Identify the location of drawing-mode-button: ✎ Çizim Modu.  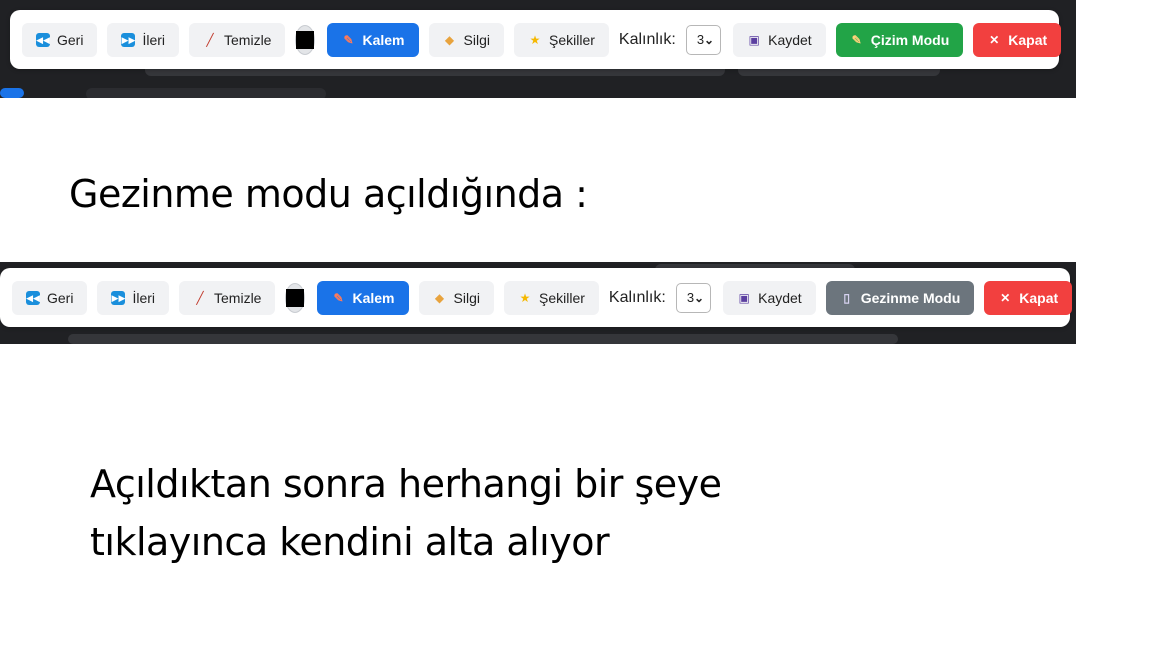
(899, 39).